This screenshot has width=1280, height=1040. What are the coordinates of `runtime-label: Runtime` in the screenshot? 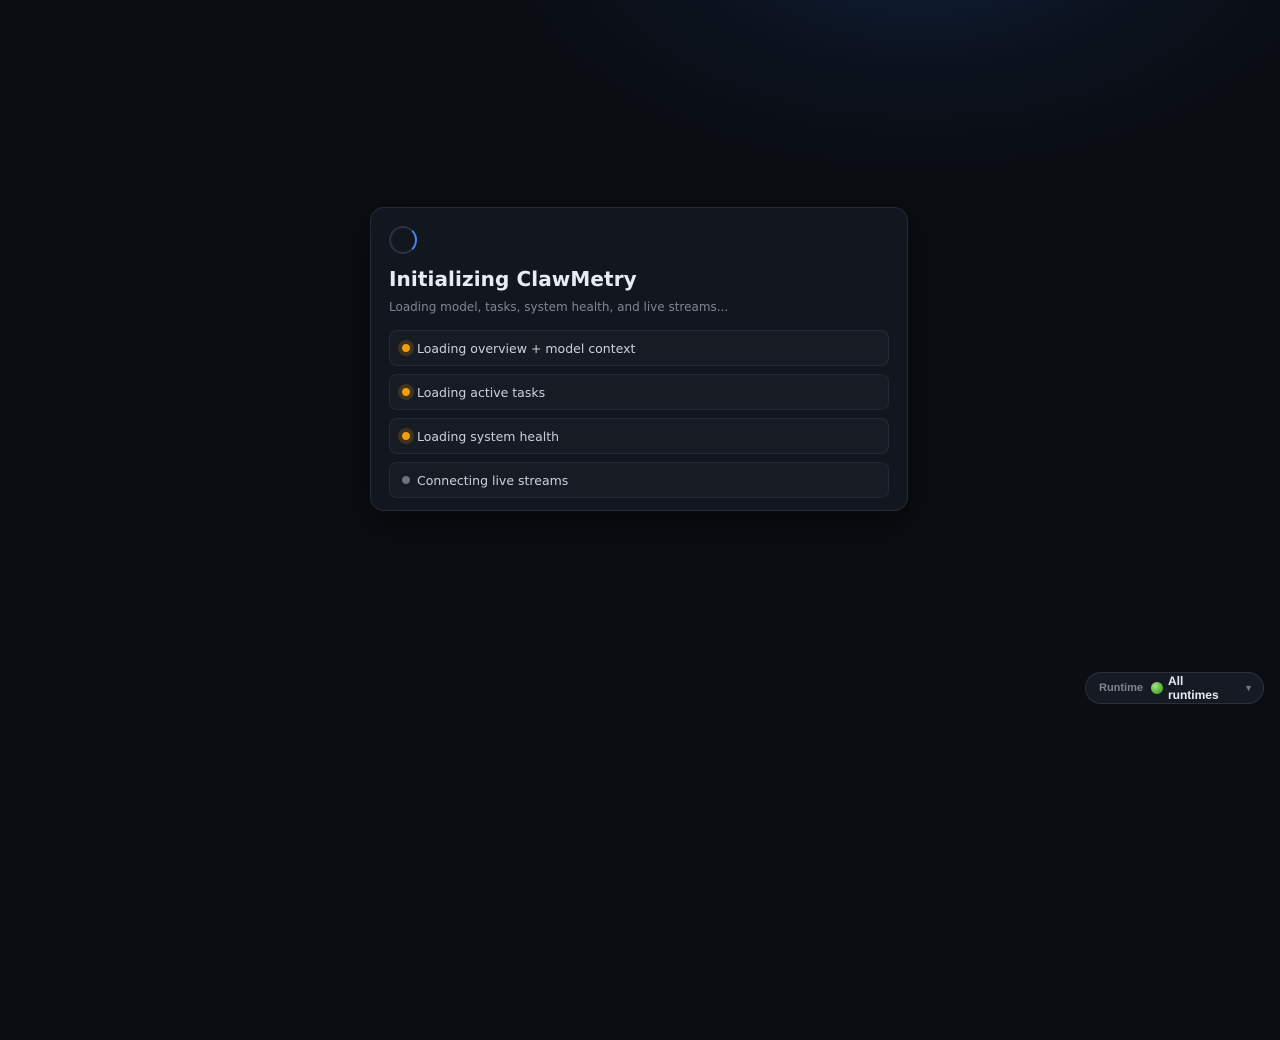 It's located at (1121, 688).